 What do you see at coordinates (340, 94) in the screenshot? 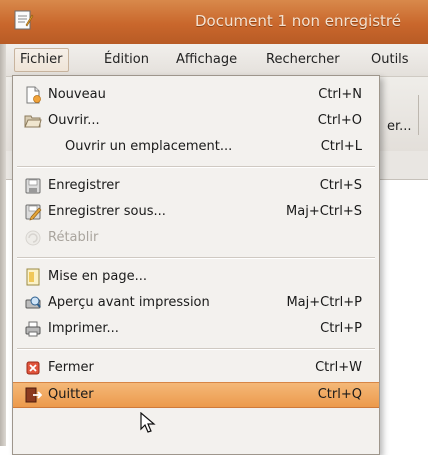
I see `menu-item-shortcut: Ctrl+N` at bounding box center [340, 94].